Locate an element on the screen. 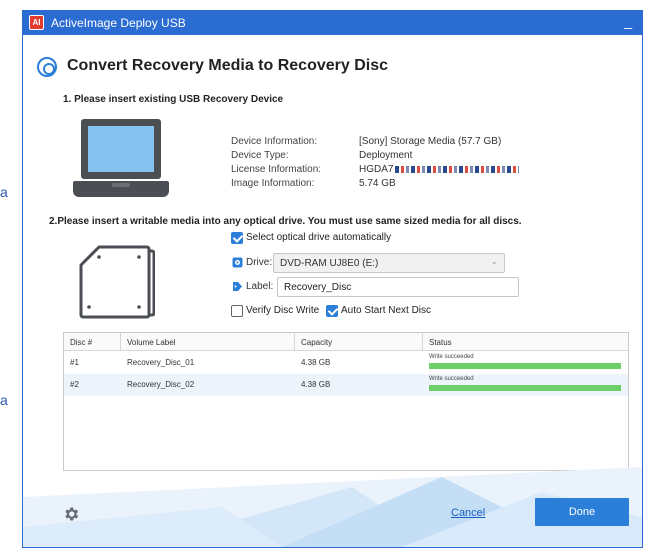  page-title: Convert Recovery Media to Recovery Disc is located at coordinates (228, 65).